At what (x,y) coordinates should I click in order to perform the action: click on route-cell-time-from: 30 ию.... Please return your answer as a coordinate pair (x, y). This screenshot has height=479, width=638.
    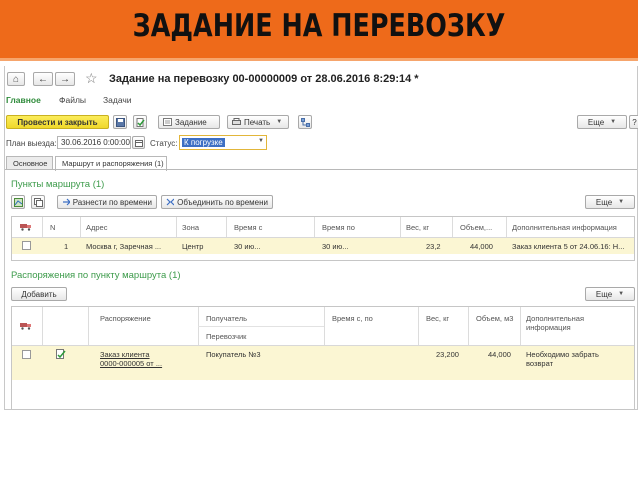
    Looking at the image, I should click on (247, 246).